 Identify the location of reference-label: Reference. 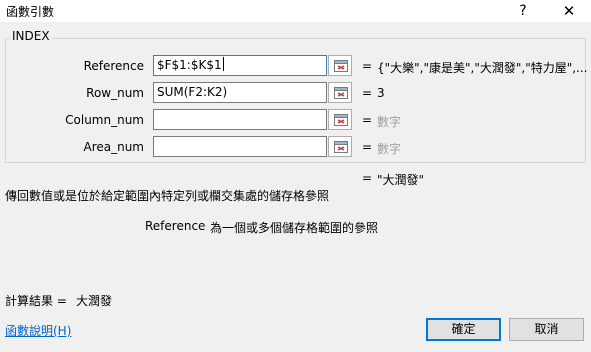
(113, 66).